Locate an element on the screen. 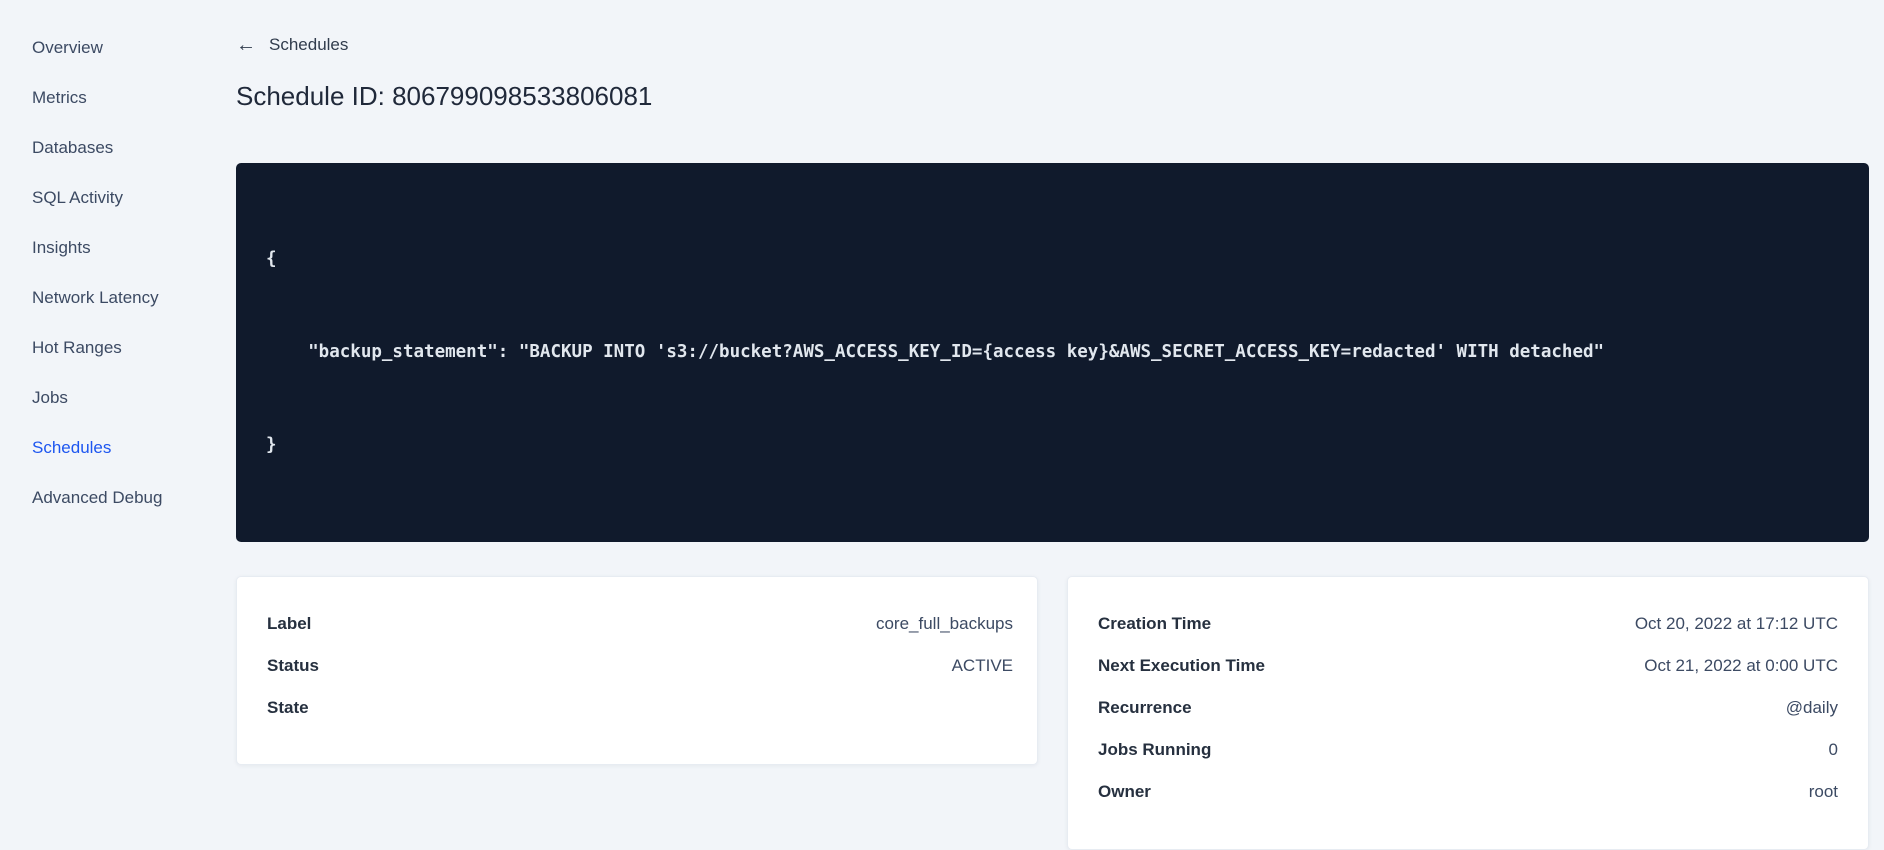 The image size is (1884, 850). sidebar-item-metrics: Metrics is located at coordinates (118, 98).